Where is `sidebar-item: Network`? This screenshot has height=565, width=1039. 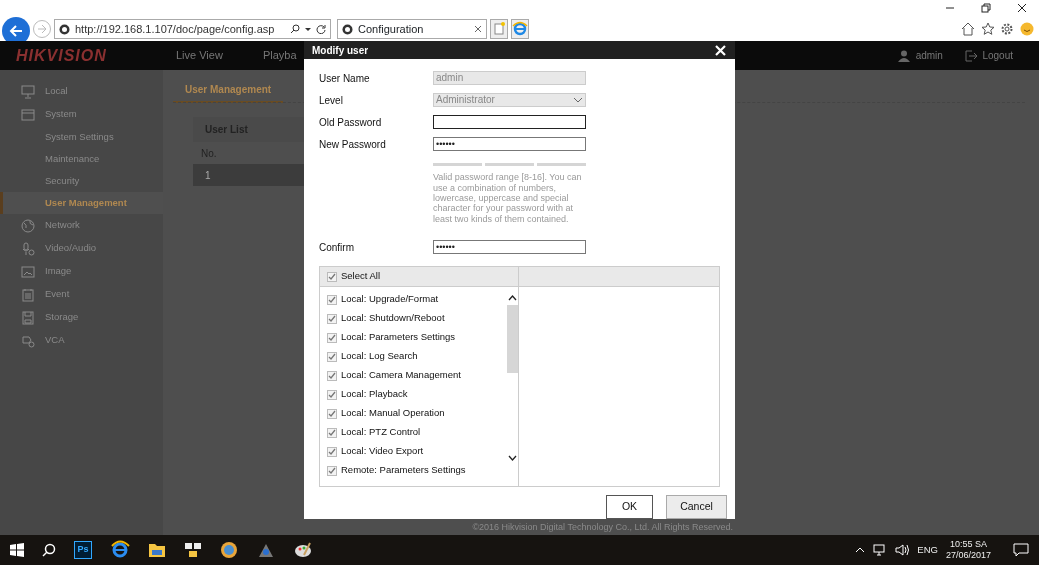
sidebar-item: Network is located at coordinates (62, 225).